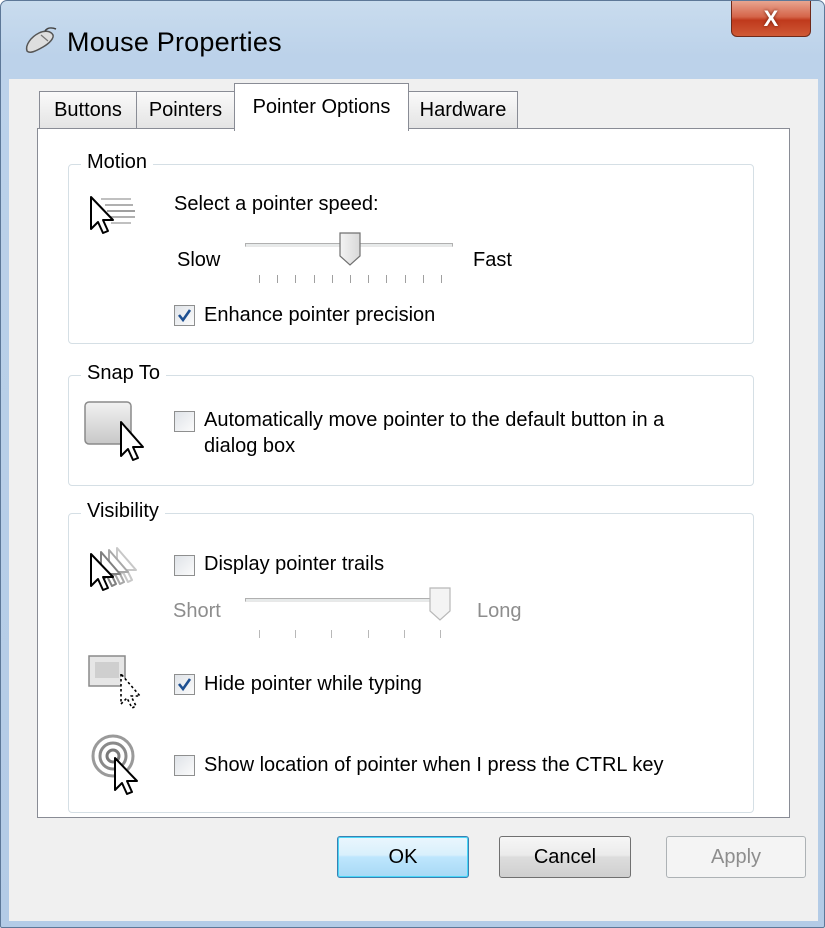 This screenshot has width=825, height=928. I want to click on tab-label: Buttons, so click(88, 110).